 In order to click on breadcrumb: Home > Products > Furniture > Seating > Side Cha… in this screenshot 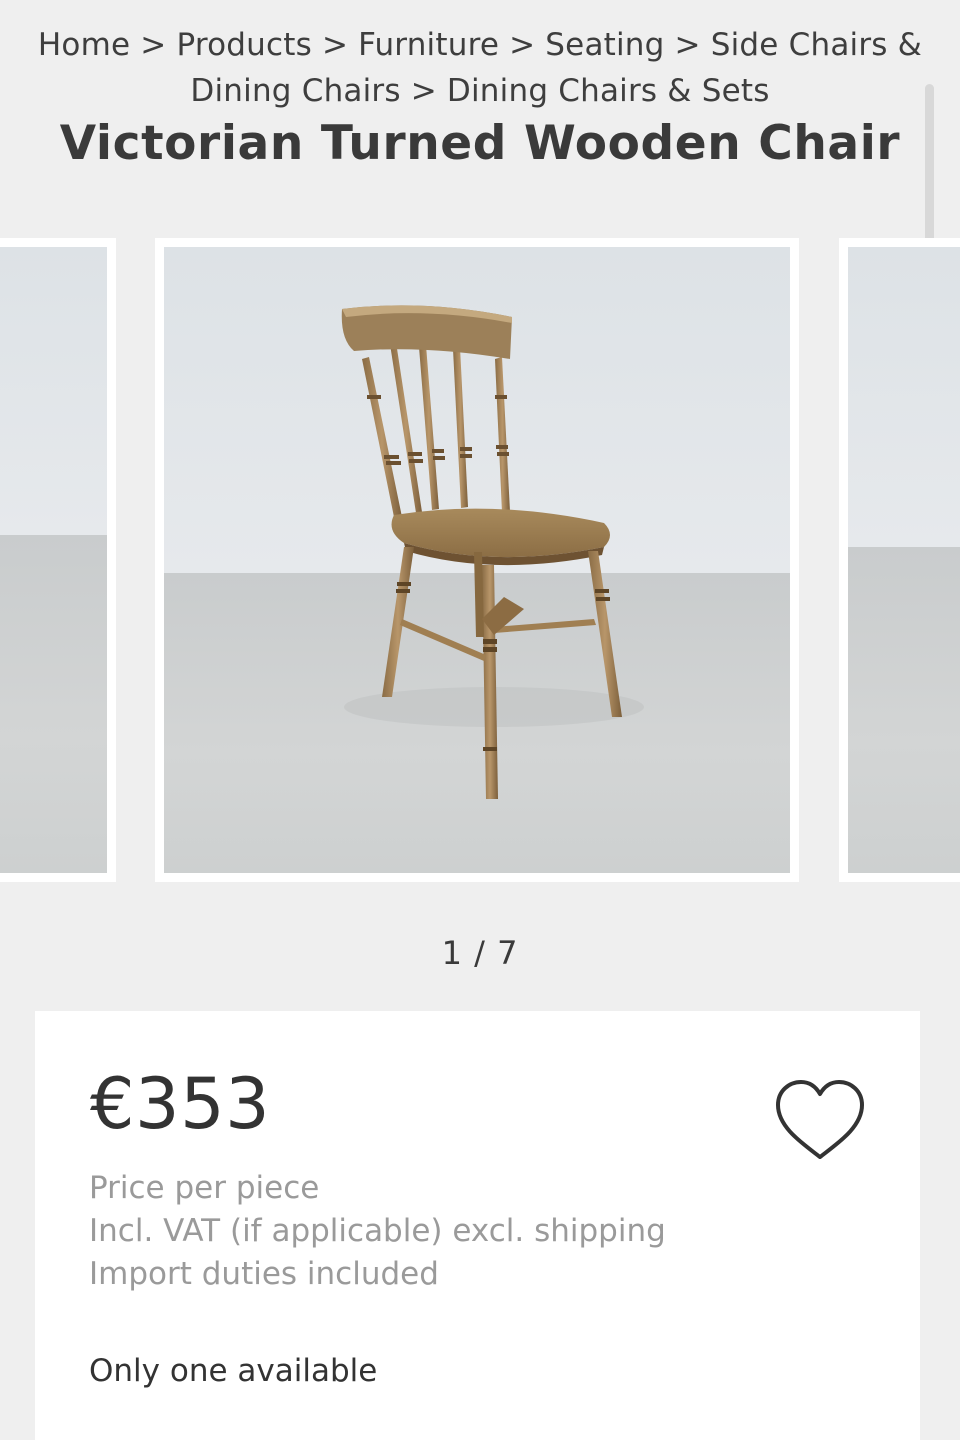, I will do `click(480, 68)`.